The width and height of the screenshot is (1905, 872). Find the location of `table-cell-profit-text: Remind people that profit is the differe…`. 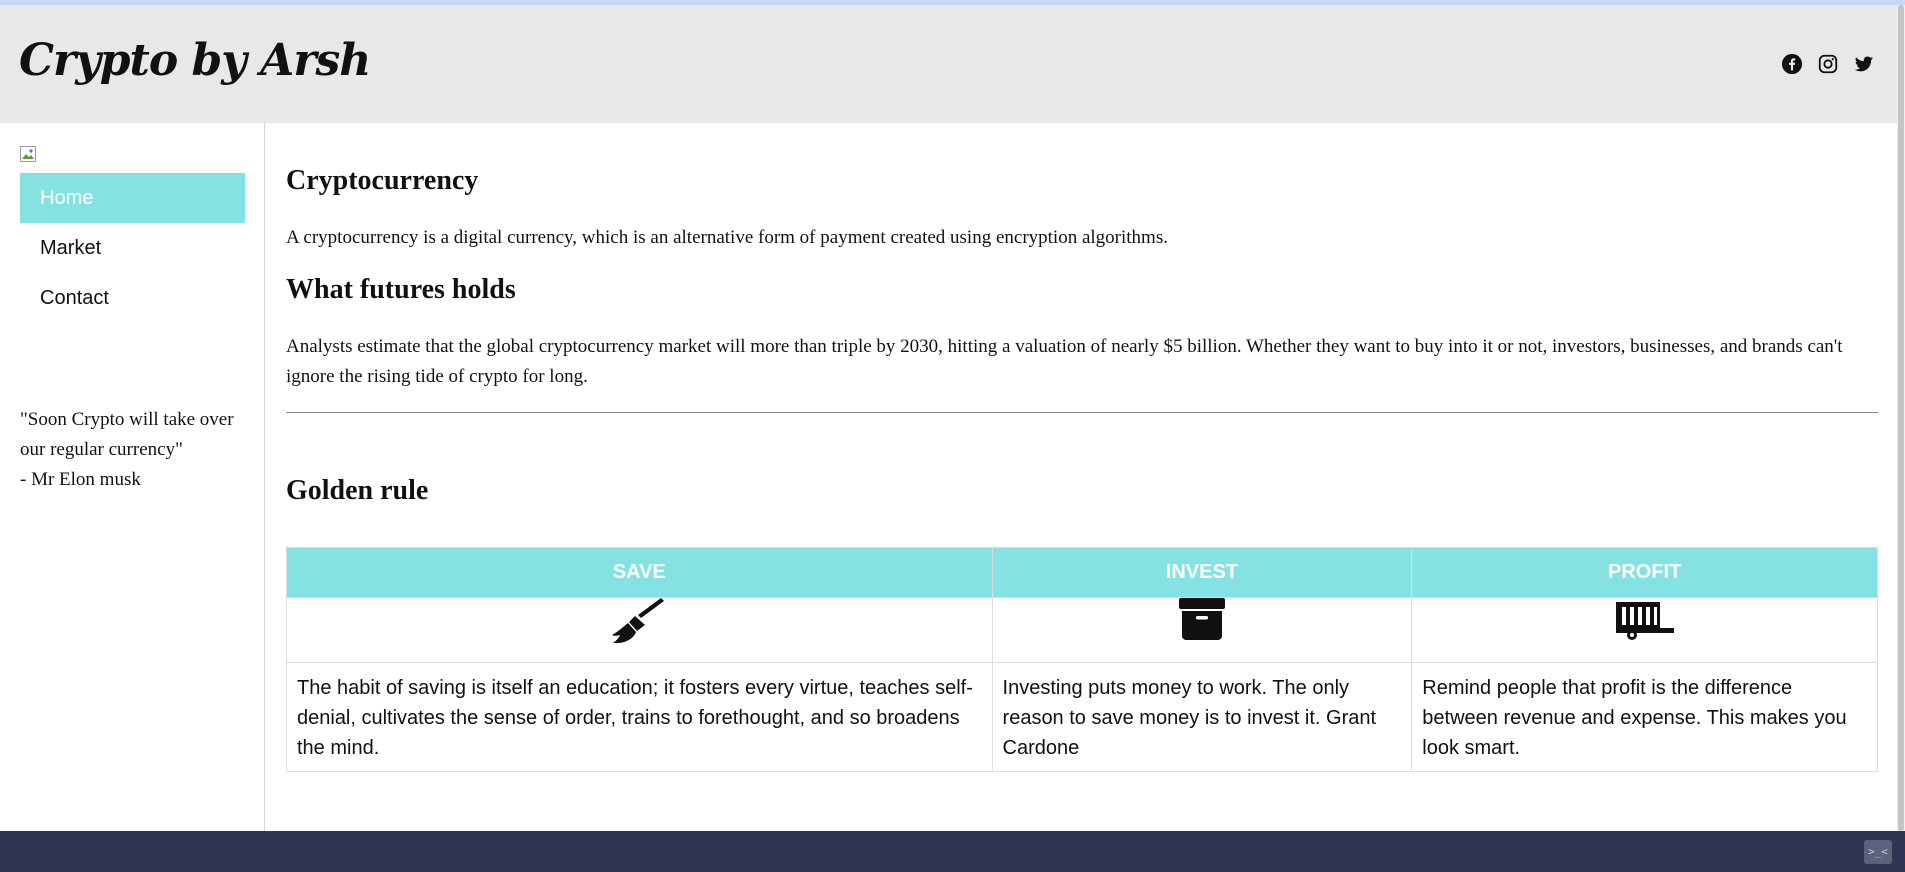

table-cell-profit-text: Remind people that profit is the differe… is located at coordinates (1644, 717).